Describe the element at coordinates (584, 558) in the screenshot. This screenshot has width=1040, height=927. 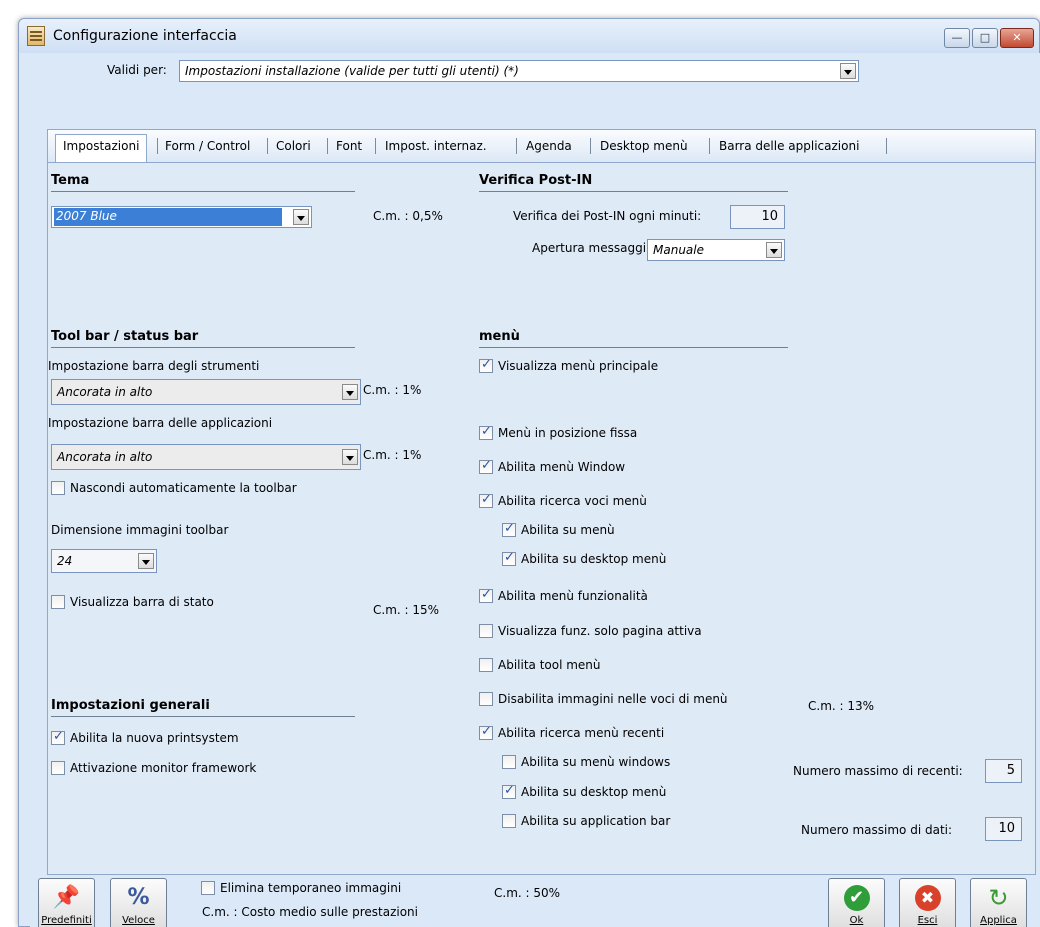
I see `ricerca-su-desktop-checkbox: Abilita su desktop menù` at that location.